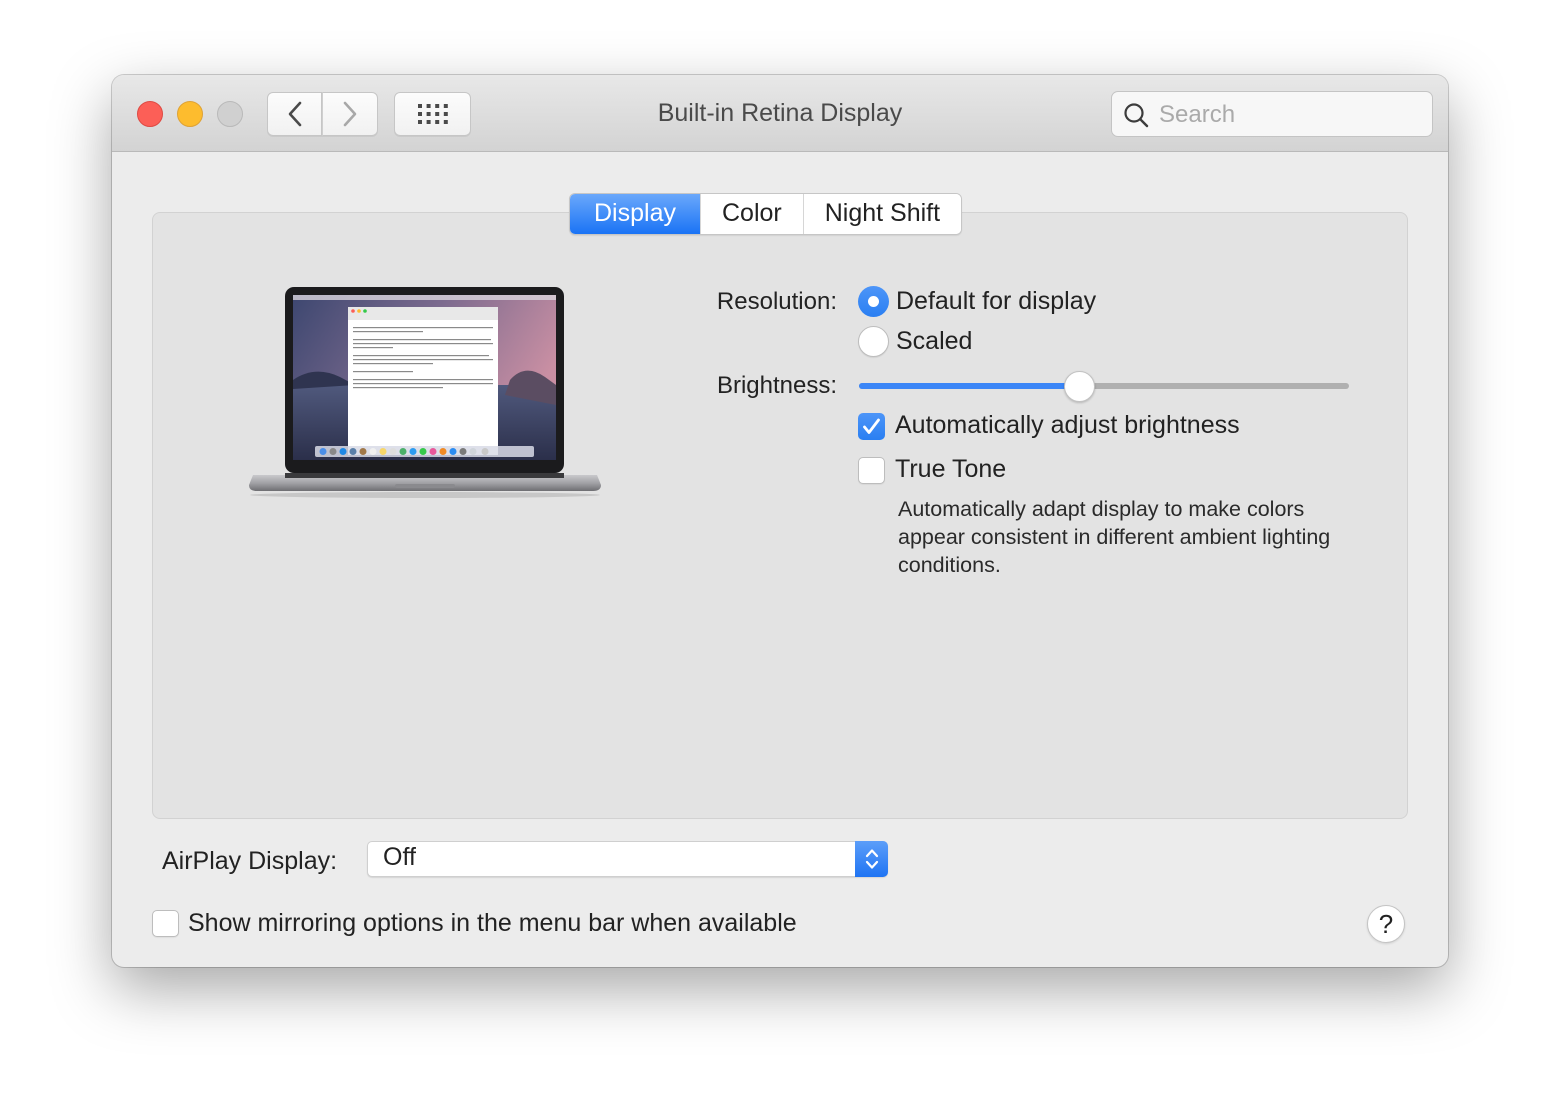 Image resolution: width=1560 pixels, height=1116 pixels. Describe the element at coordinates (751, 214) in the screenshot. I see `tab-color: Color` at that location.